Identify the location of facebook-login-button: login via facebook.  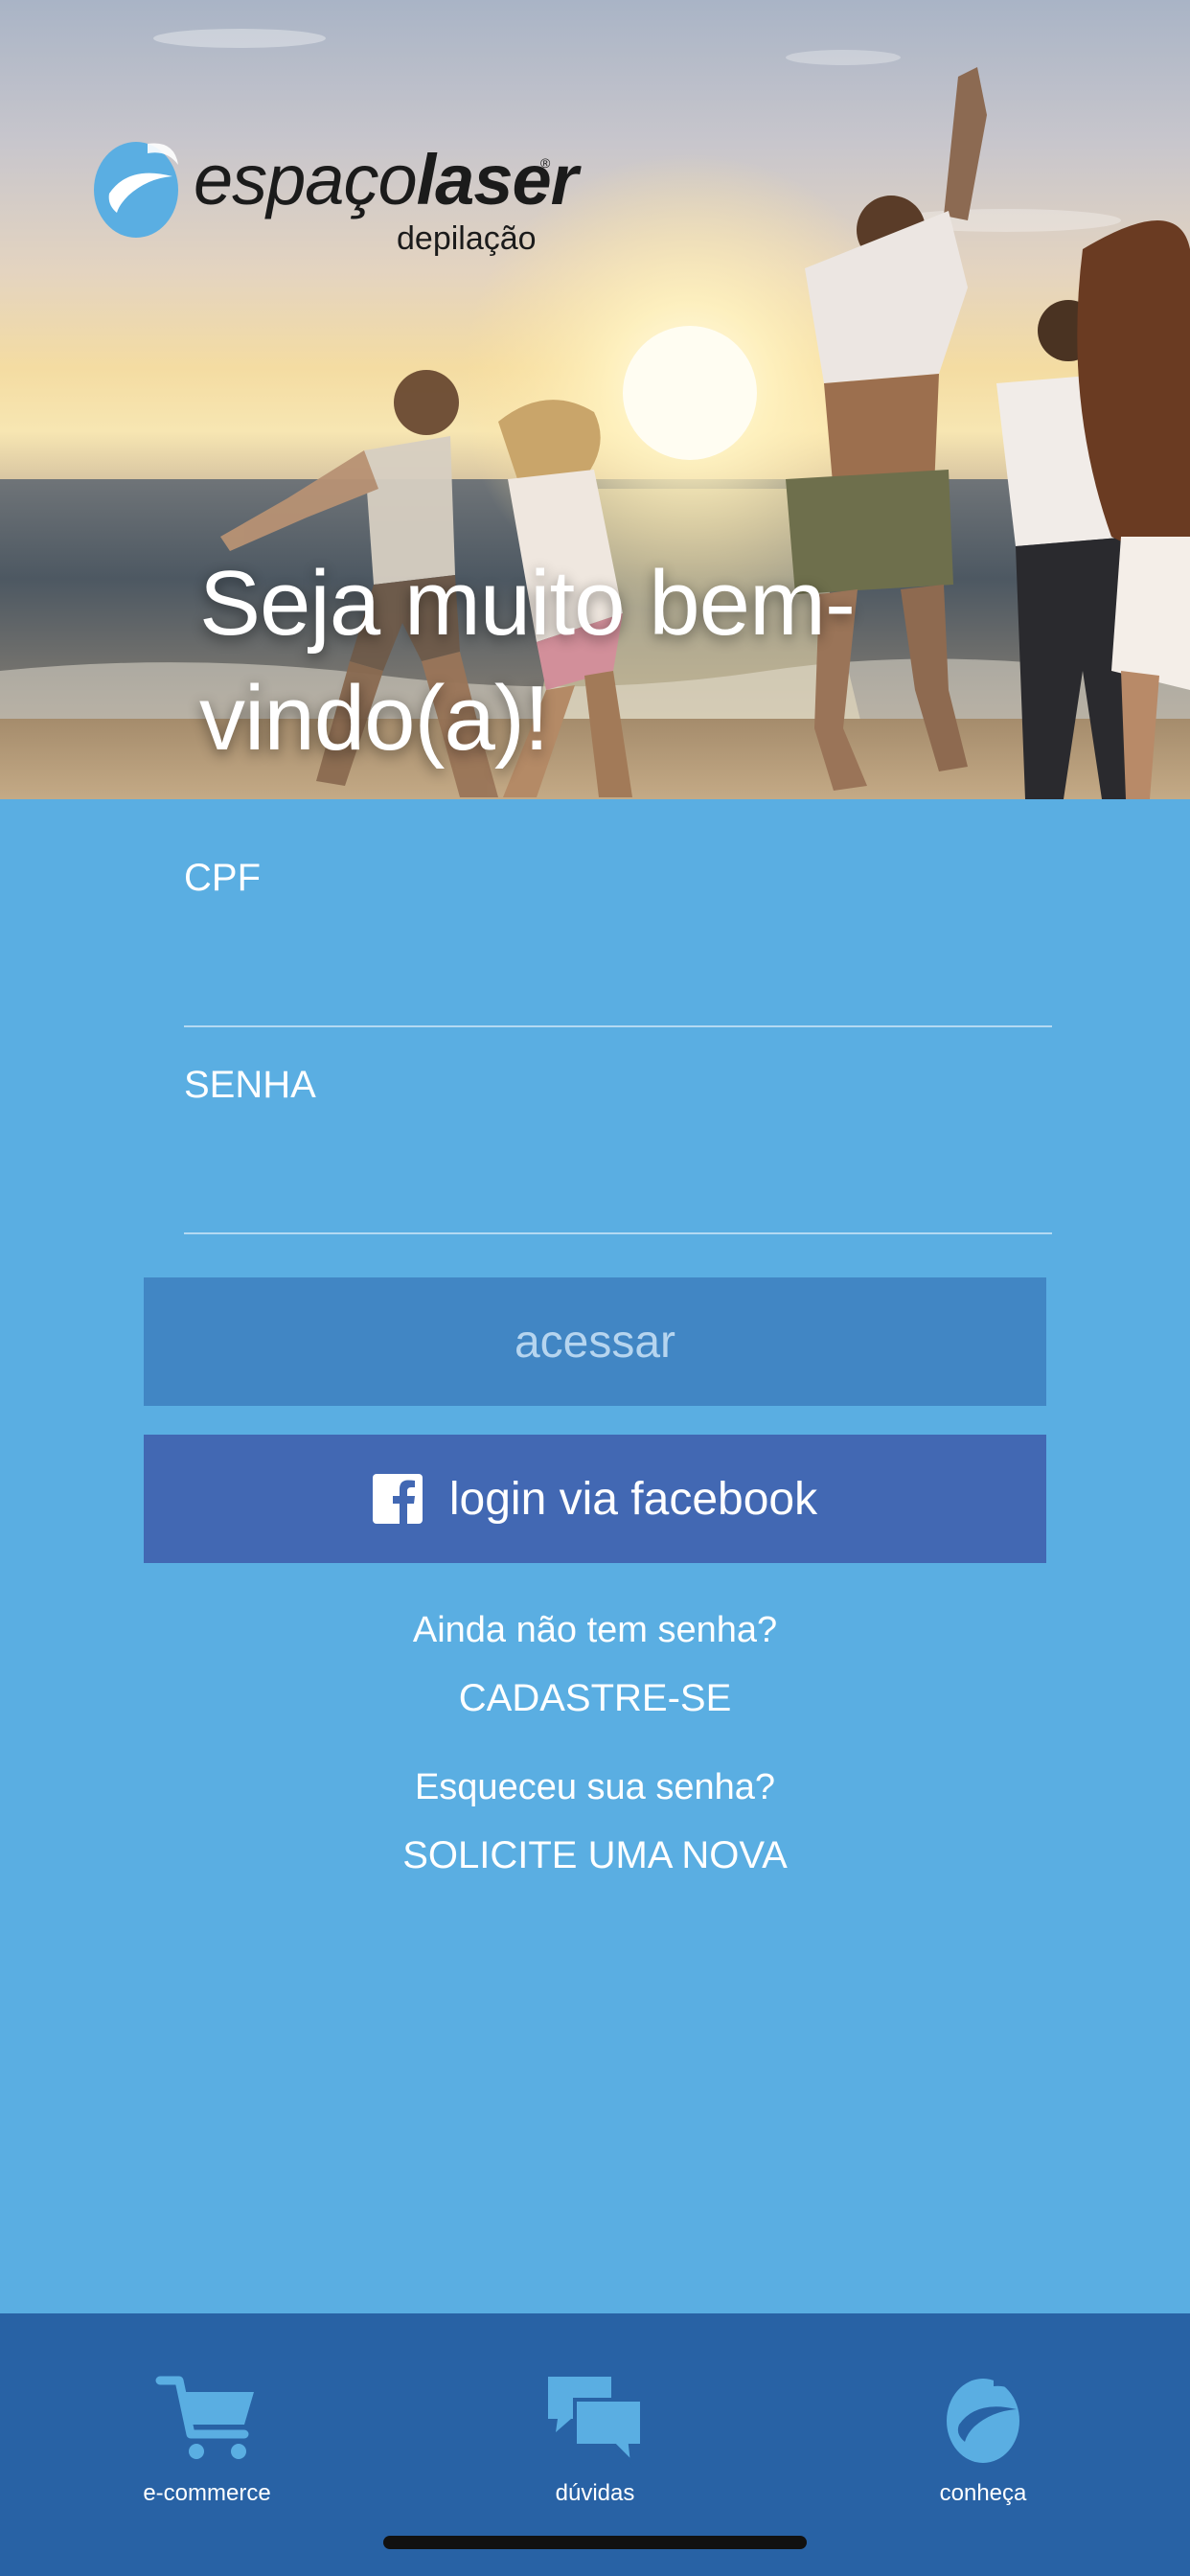
(595, 1499).